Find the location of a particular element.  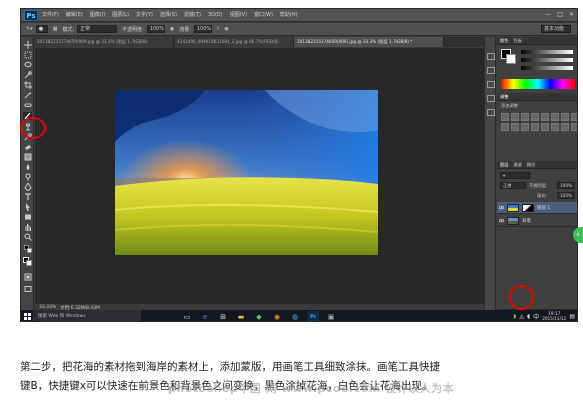

layer-name: 图层 1 is located at coordinates (543, 208).